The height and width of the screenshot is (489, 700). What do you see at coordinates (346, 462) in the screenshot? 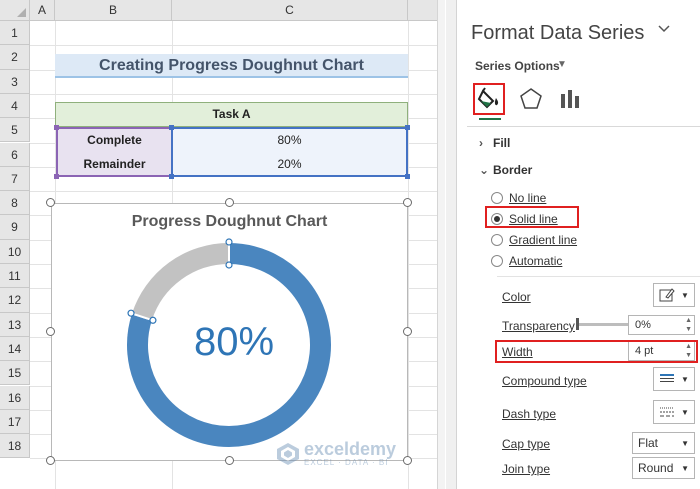
I see `watermark-tagline: EXCEL · DATA · BI` at bounding box center [346, 462].